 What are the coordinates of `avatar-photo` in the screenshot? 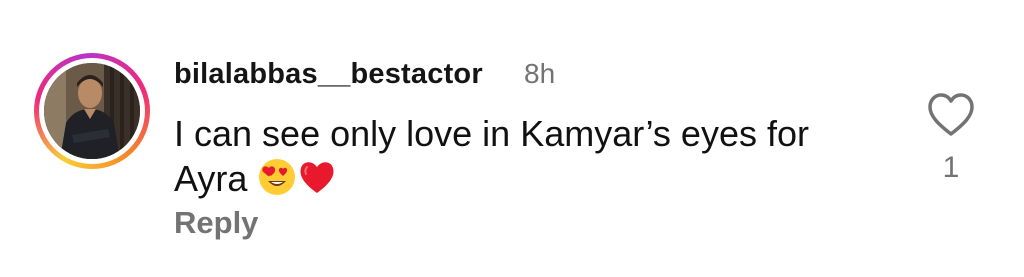 It's located at (92, 111).